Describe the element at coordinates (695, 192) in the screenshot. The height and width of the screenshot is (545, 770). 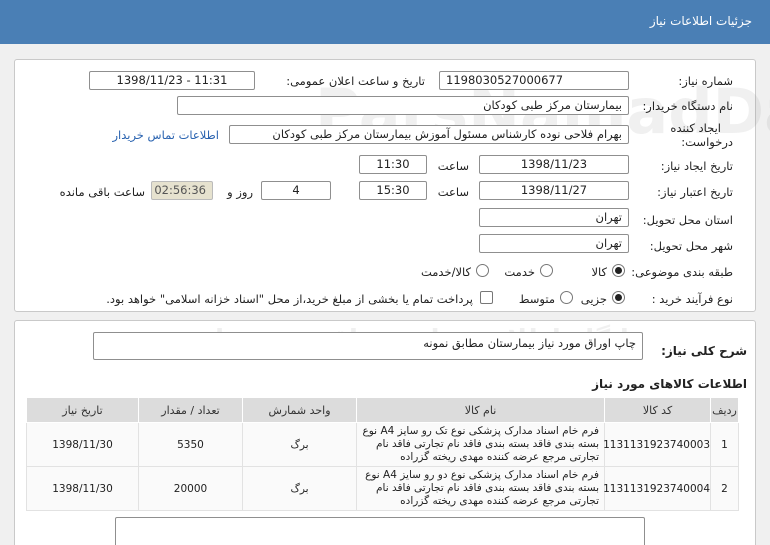
I see `validity-date-label: تاریخ اعتبار نیاز:` at that location.